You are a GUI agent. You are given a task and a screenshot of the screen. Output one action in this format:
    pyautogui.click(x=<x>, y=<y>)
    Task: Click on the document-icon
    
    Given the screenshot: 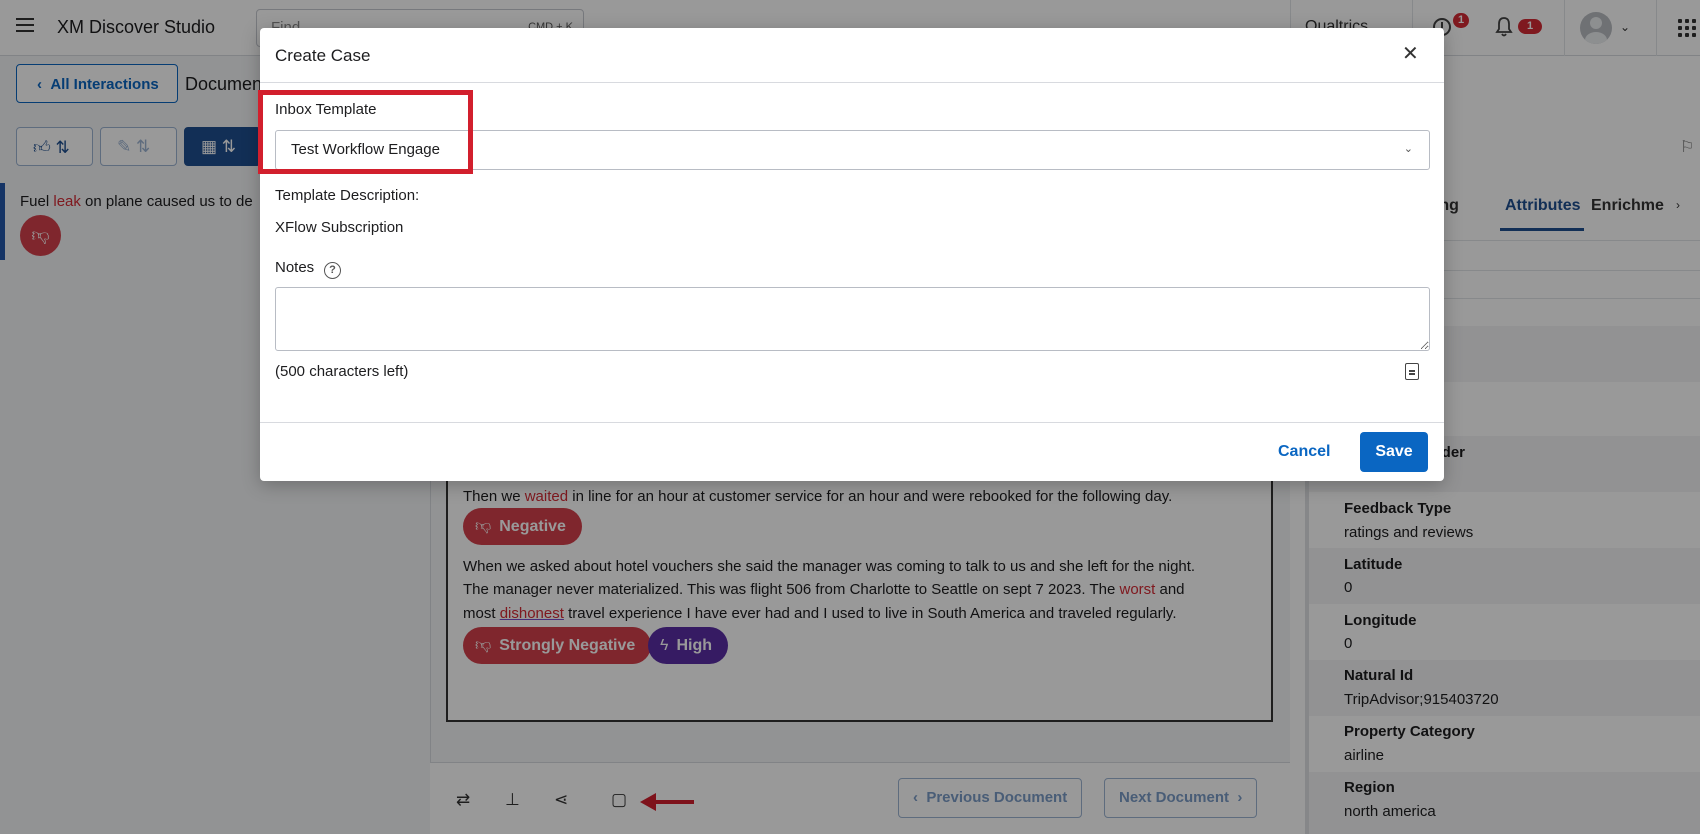 What is the action you would take?
    pyautogui.click(x=1412, y=371)
    